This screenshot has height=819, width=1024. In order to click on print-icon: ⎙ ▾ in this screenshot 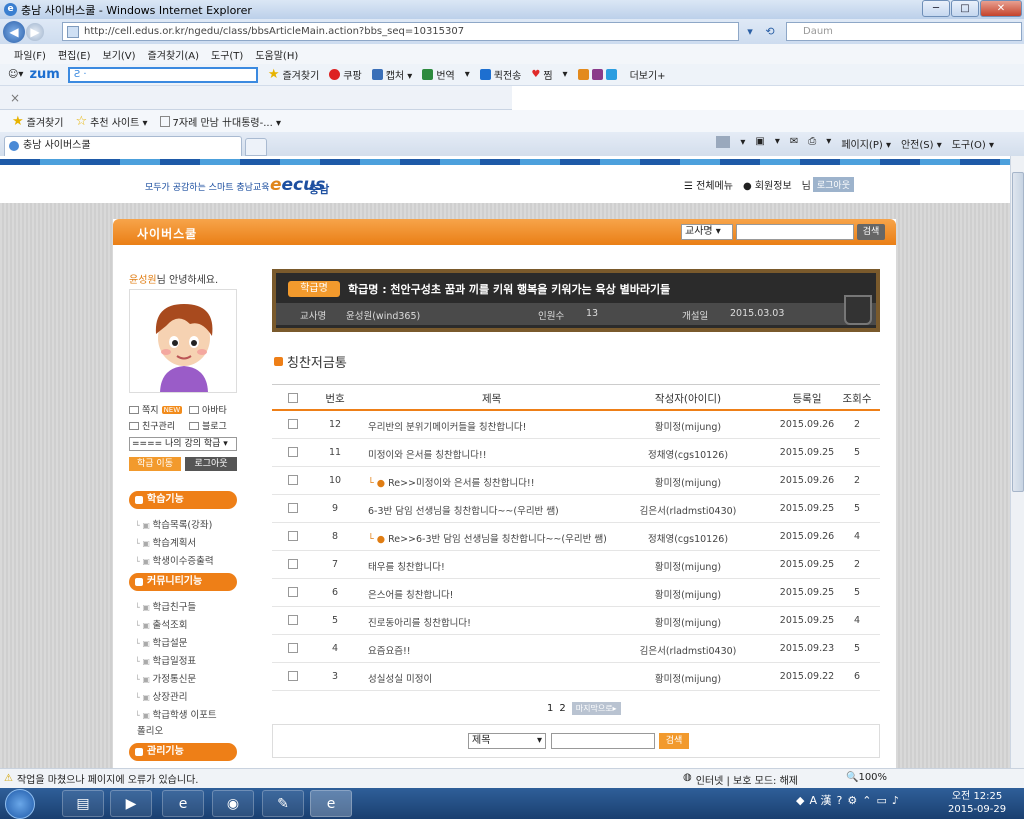, I will do `click(819, 143)`.